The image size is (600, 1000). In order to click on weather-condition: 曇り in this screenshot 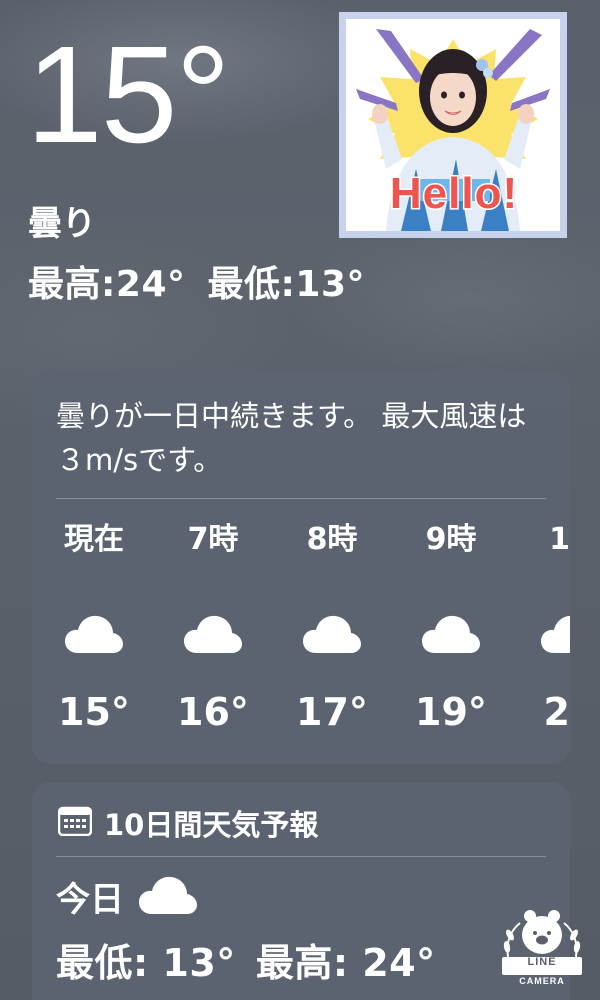, I will do `click(62, 224)`.